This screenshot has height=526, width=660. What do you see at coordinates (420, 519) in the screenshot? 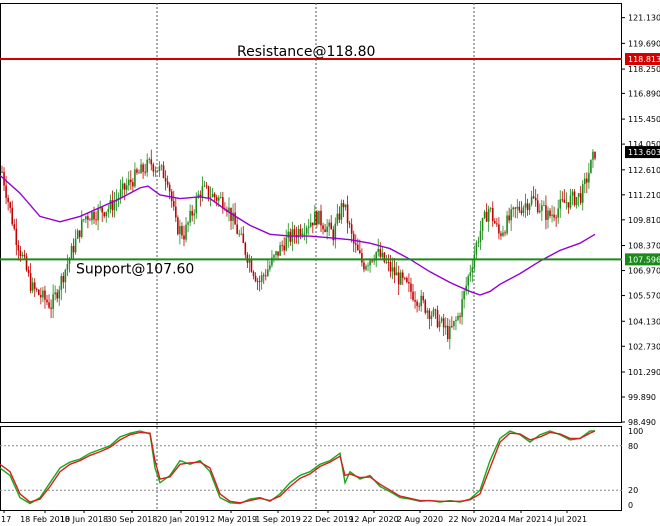
I see `x-tick-label: 2 Aug 2020` at bounding box center [420, 519].